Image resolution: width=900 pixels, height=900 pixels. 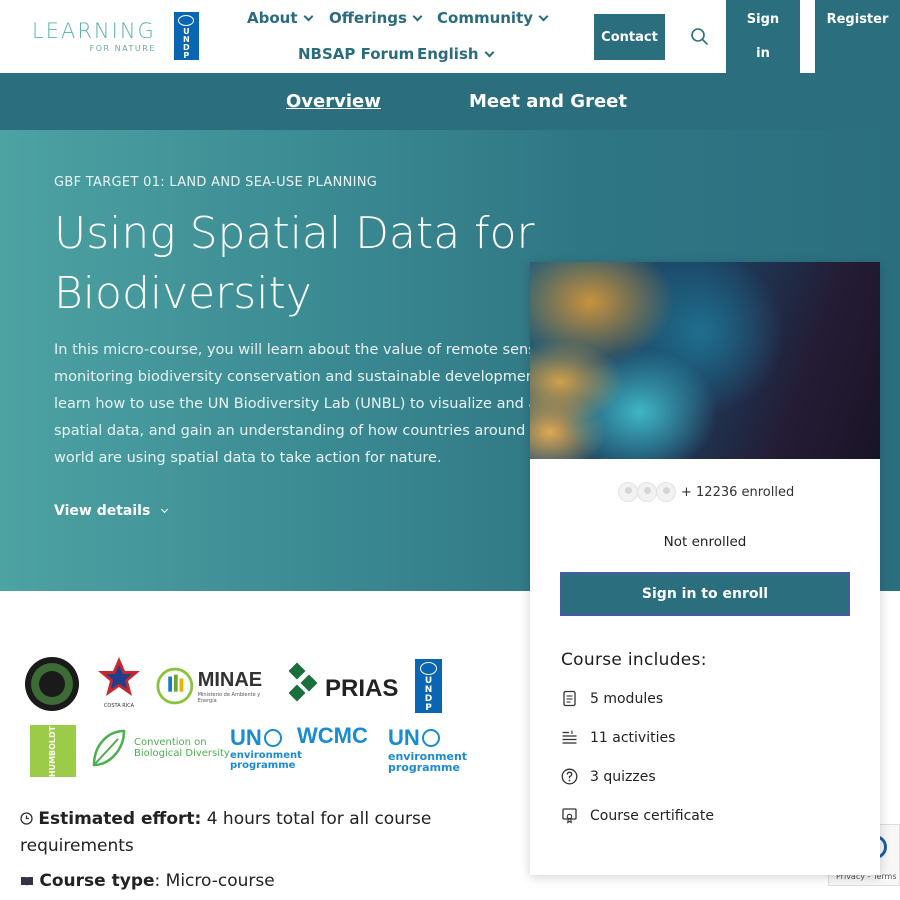 What do you see at coordinates (175, 686) in the screenshot?
I see `hand-icon` at bounding box center [175, 686].